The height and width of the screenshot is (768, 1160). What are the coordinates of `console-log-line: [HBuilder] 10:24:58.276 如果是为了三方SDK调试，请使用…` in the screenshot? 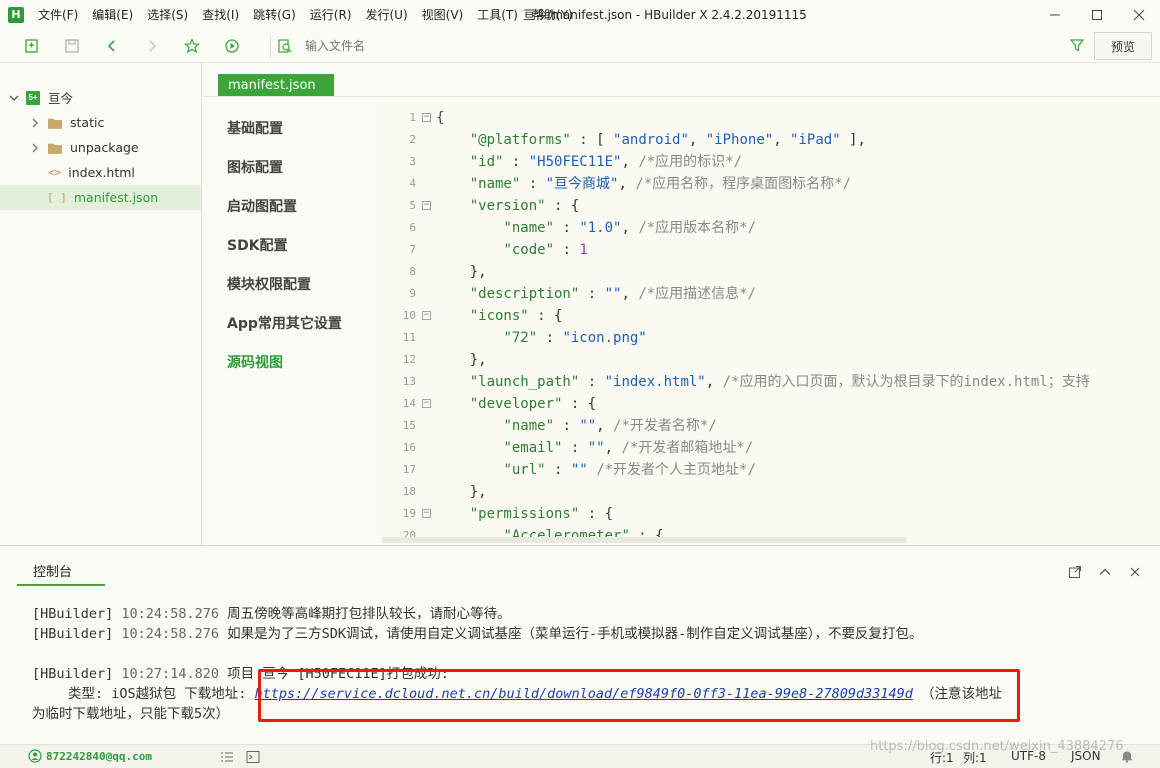 It's located at (477, 632).